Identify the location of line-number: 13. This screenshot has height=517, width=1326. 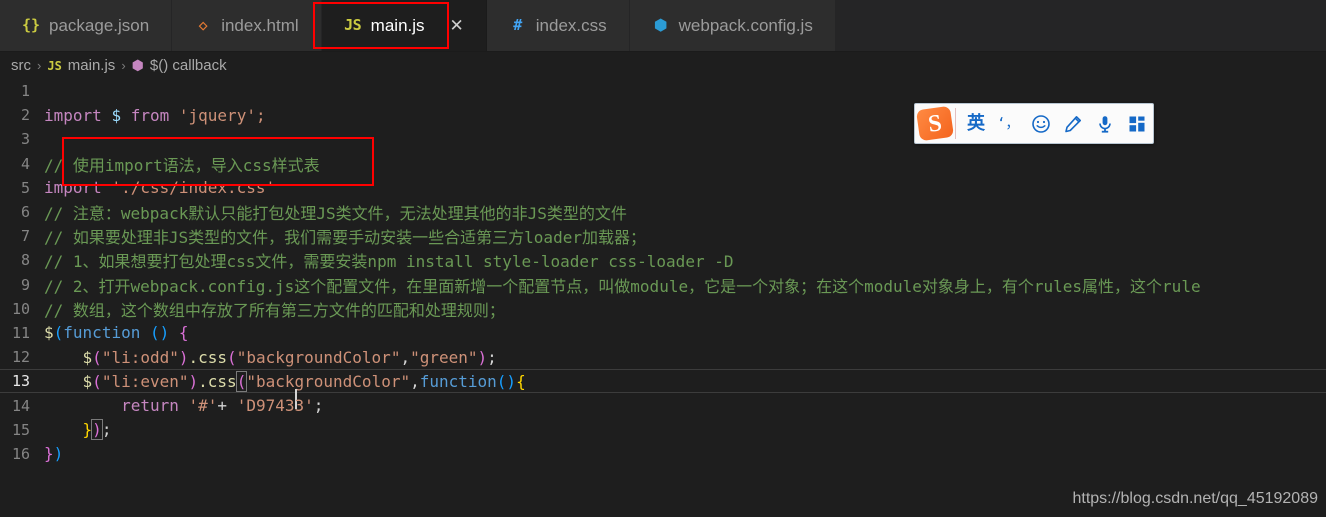
(20, 381).